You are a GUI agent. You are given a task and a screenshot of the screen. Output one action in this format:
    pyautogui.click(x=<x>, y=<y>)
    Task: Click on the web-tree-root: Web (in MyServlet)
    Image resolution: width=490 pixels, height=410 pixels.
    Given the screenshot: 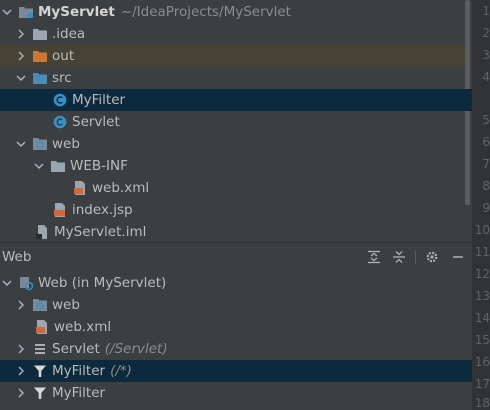 What is the action you would take?
    pyautogui.click(x=236, y=283)
    